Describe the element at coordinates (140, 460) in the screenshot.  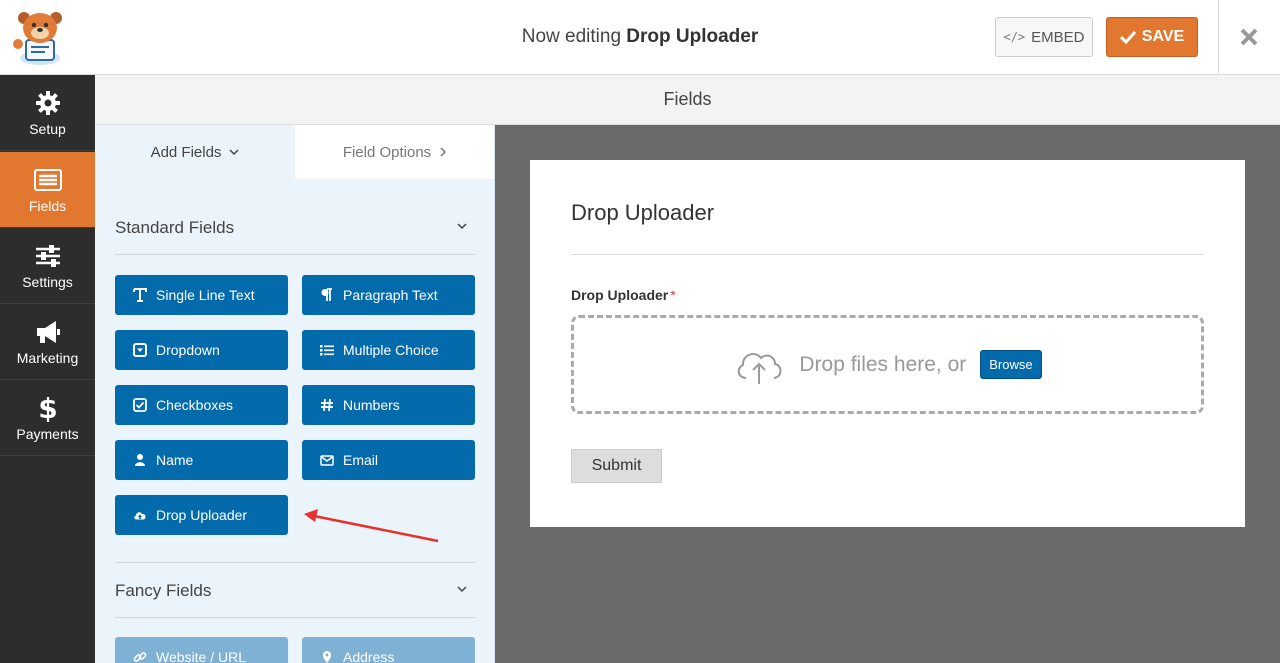
I see `user-icon` at that location.